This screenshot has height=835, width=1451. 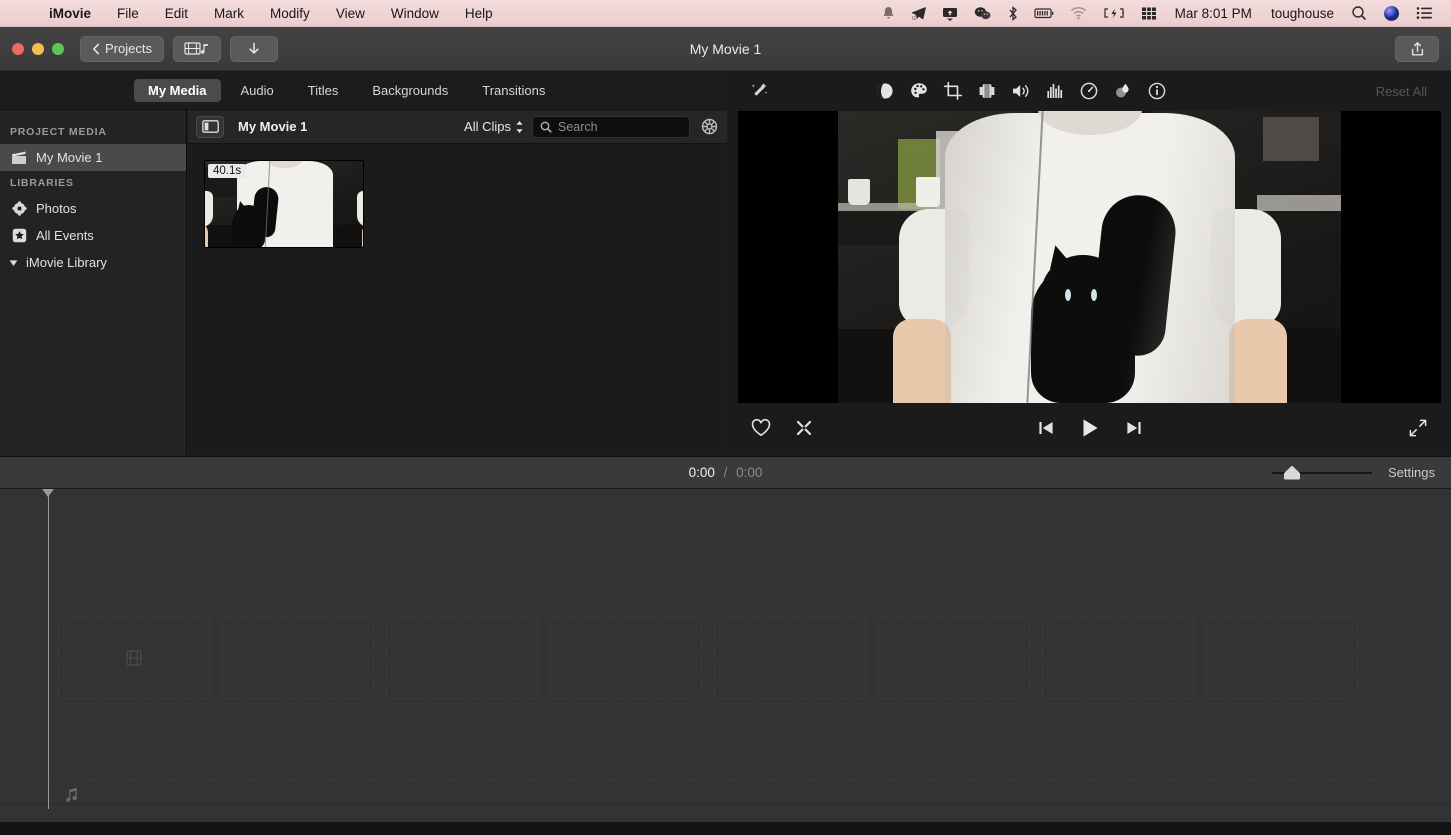 I want to click on zoom-slider-thumb, so click(x=1292, y=472).